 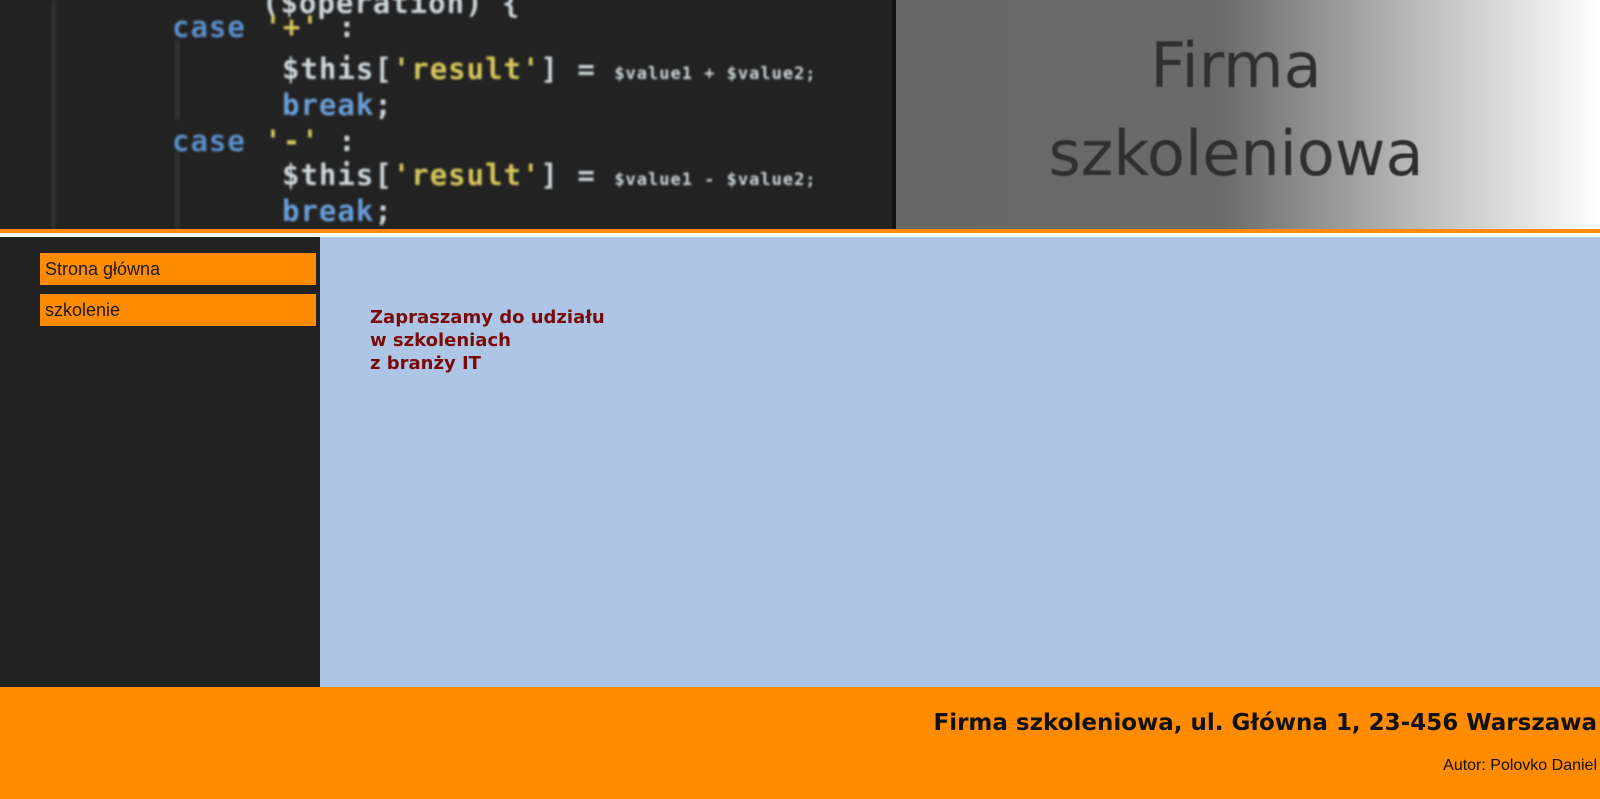 I want to click on site-title-line-2: szkoleniowa, so click(x=1236, y=153).